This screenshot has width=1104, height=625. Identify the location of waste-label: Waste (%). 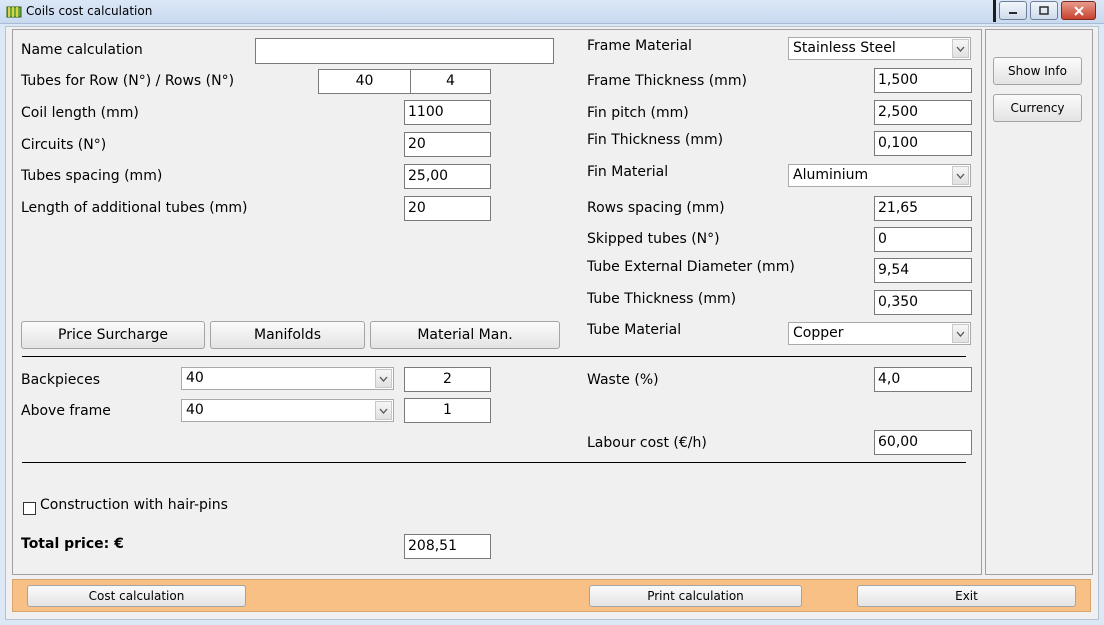
(623, 380).